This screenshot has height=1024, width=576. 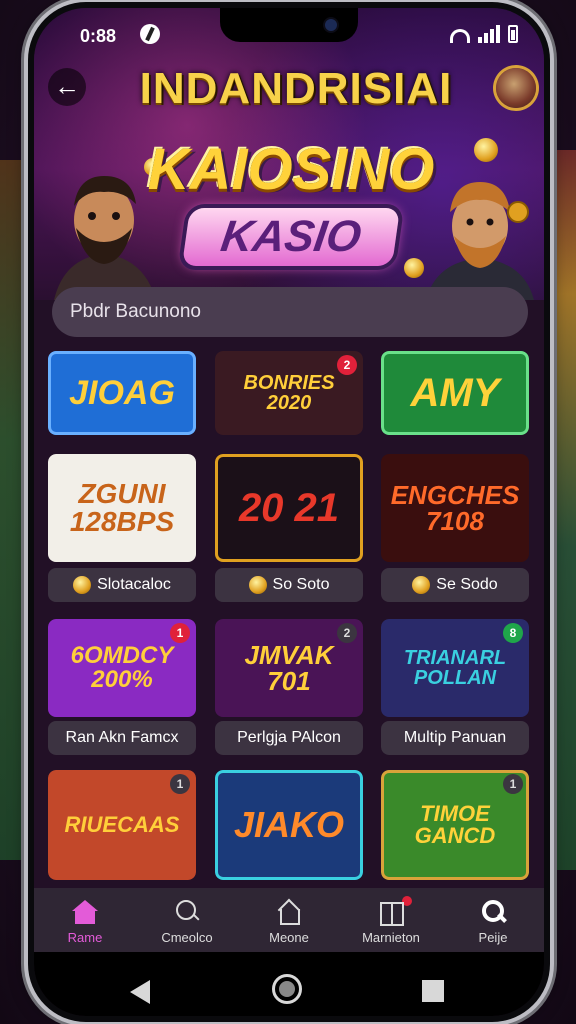 I want to click on notification-badge: 8, so click(x=513, y=633).